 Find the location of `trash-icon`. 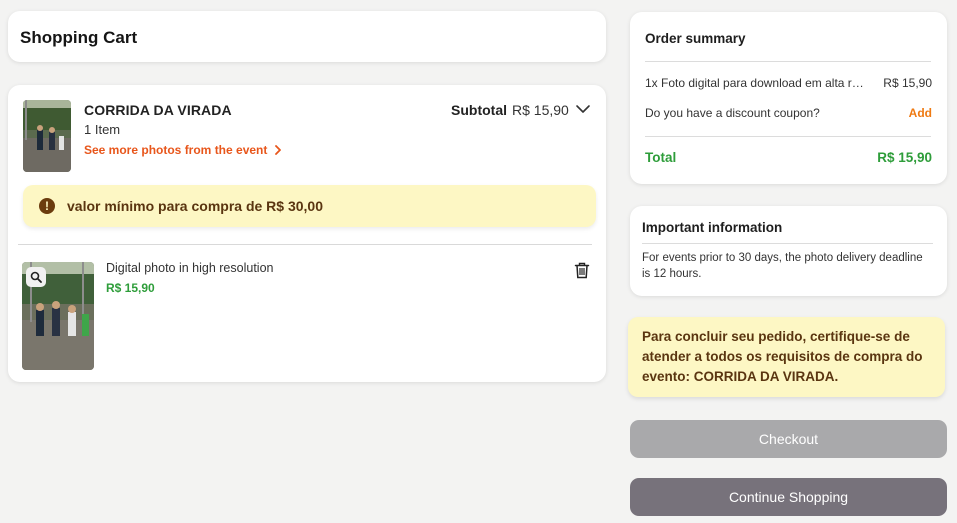

trash-icon is located at coordinates (582, 270).